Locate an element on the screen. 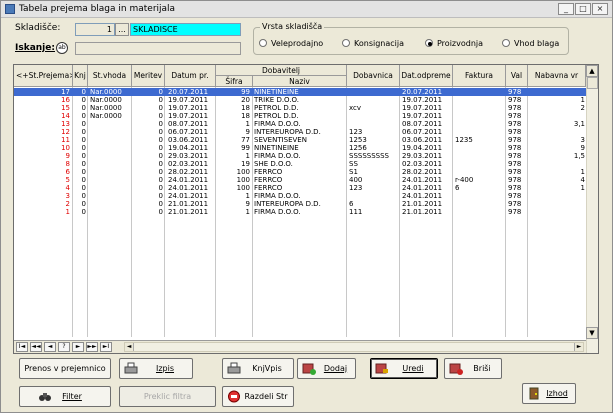 This screenshot has width=613, height=413. col-header-dobavitelj: Dobavitelj is located at coordinates (281, 70).